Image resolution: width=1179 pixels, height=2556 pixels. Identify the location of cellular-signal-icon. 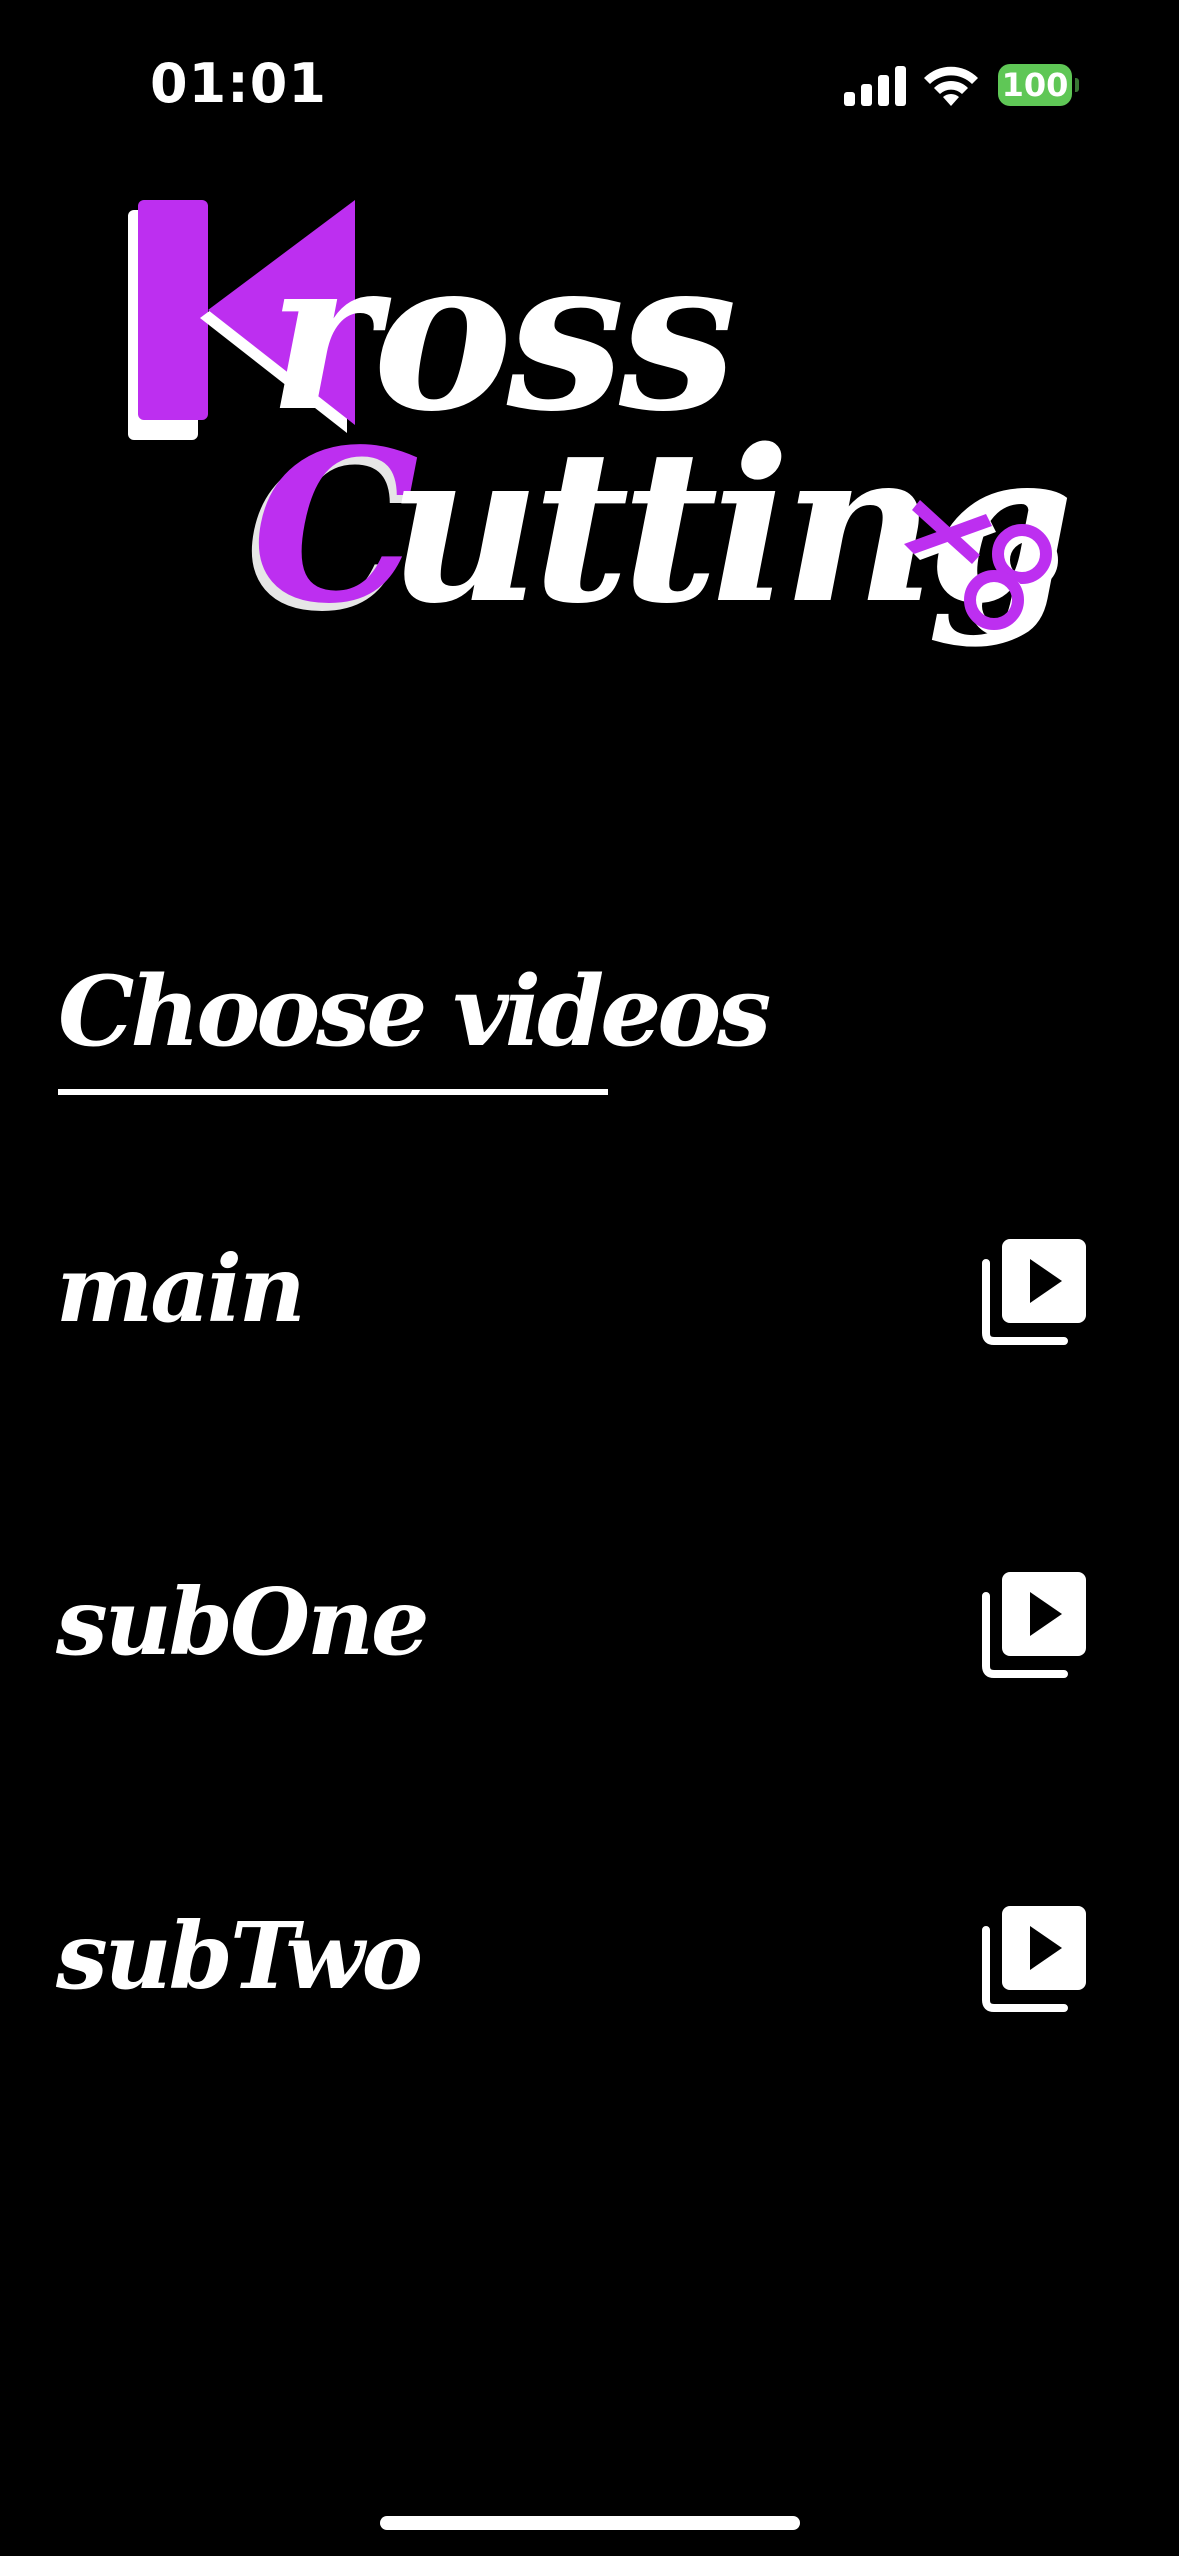
(875, 86).